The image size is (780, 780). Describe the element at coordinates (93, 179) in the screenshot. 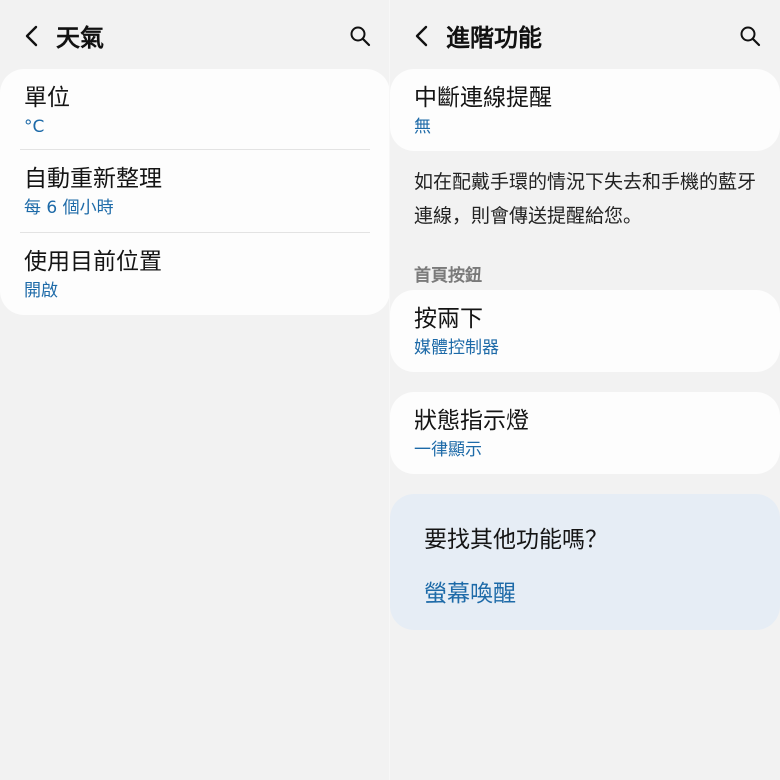

I see `auto-refresh-label: 自動重新整理` at that location.